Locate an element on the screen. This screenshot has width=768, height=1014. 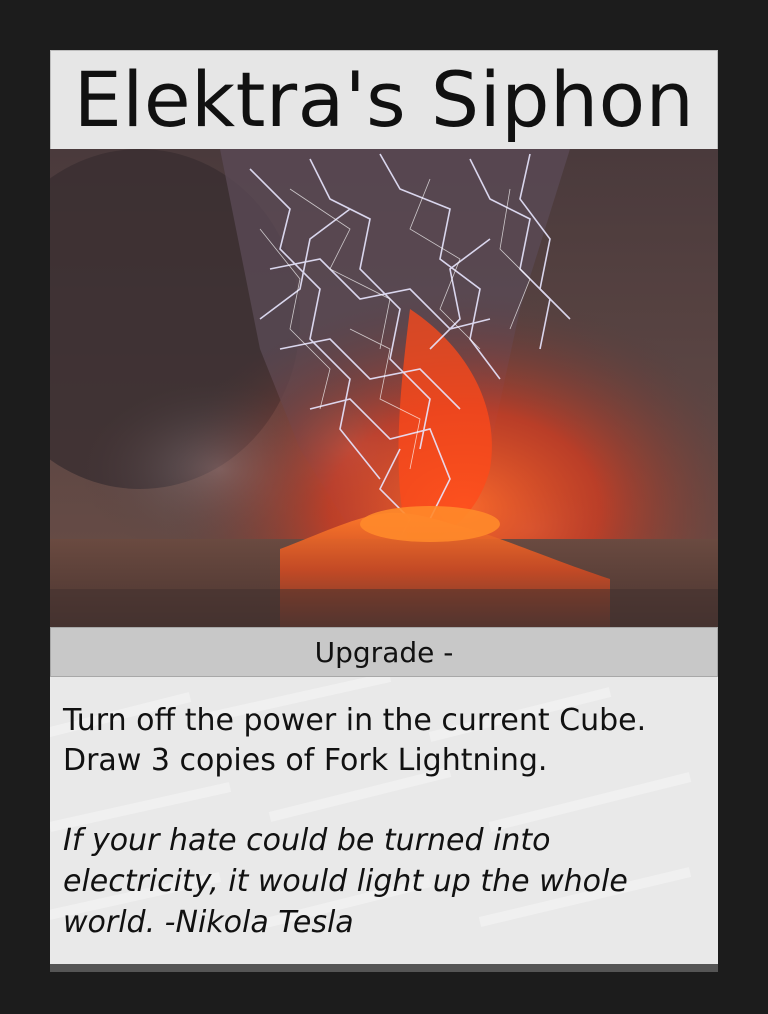
card-type-line: Upgrade - is located at coordinates (384, 652).